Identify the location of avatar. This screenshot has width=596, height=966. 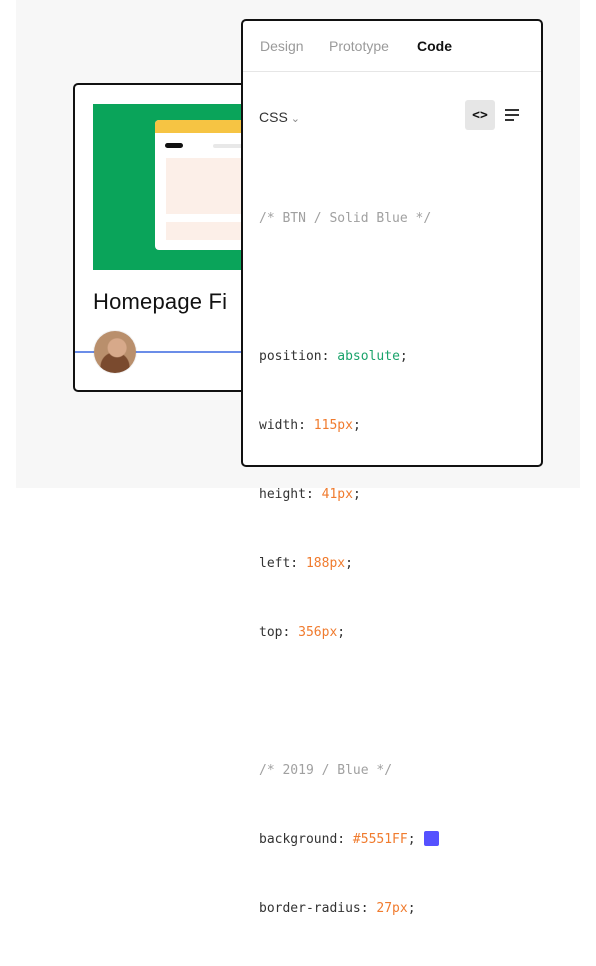
(115, 352).